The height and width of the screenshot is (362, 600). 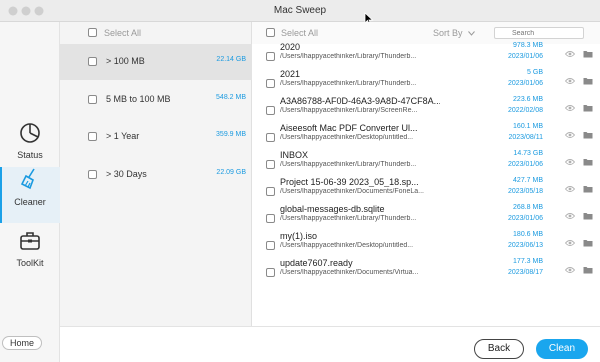 I want to click on file-size: 427.7 MB, so click(x=528, y=180).